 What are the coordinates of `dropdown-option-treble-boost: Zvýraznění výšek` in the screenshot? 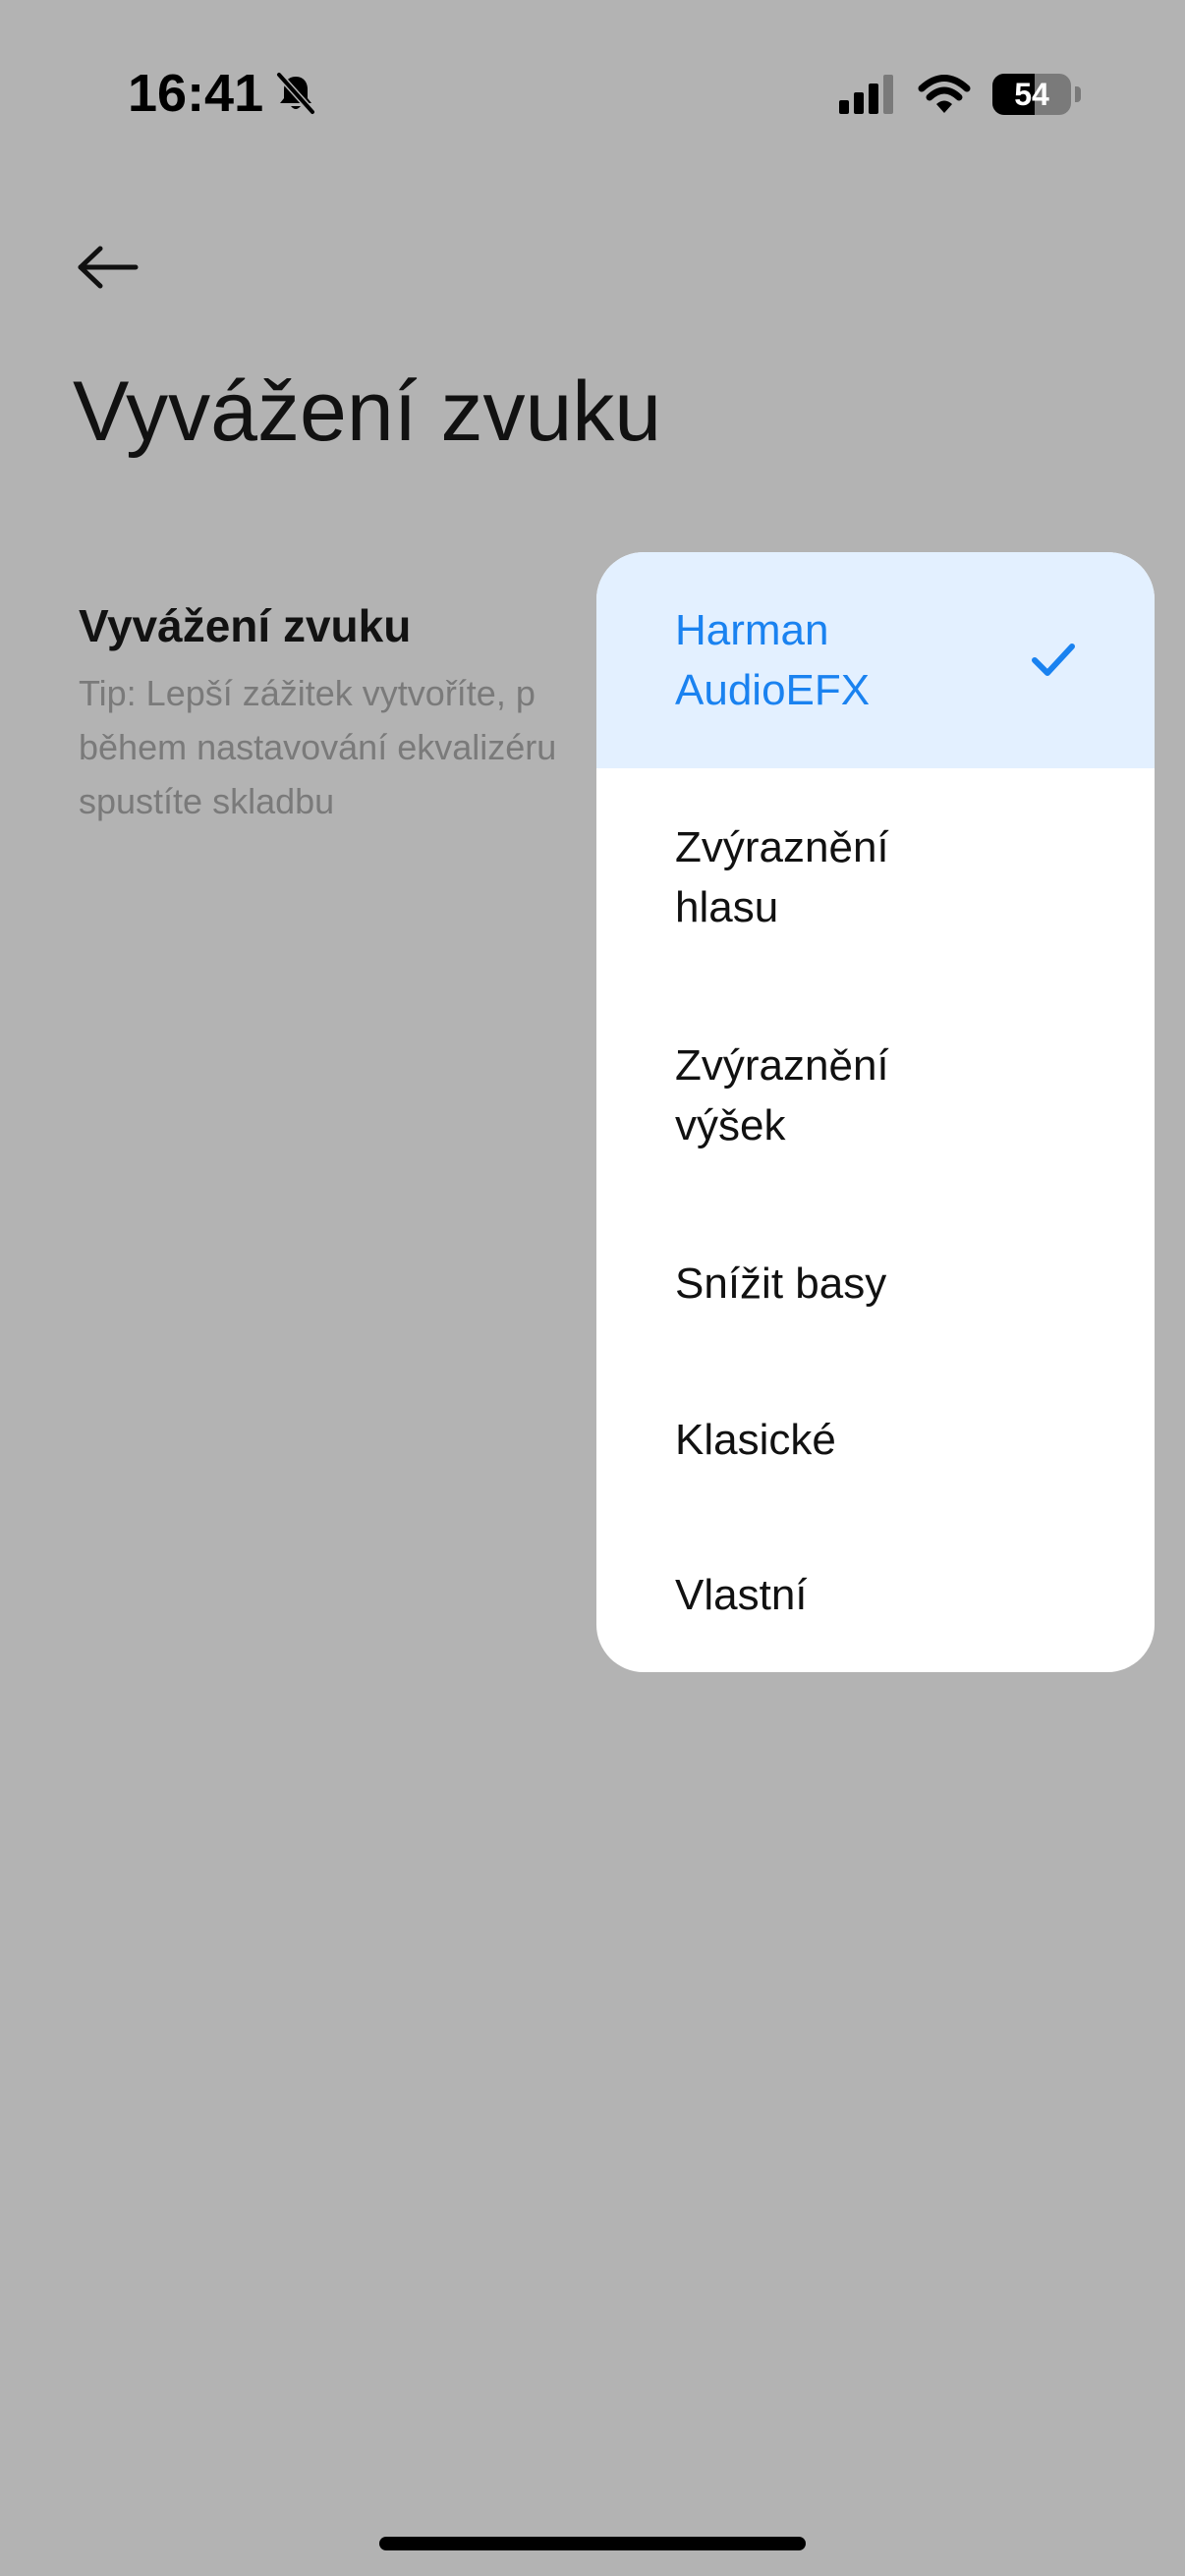 It's located at (876, 1095).